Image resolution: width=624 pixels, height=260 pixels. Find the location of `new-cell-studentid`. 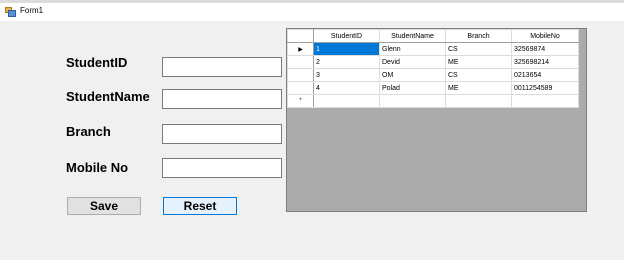

new-cell-studentid is located at coordinates (346, 101).